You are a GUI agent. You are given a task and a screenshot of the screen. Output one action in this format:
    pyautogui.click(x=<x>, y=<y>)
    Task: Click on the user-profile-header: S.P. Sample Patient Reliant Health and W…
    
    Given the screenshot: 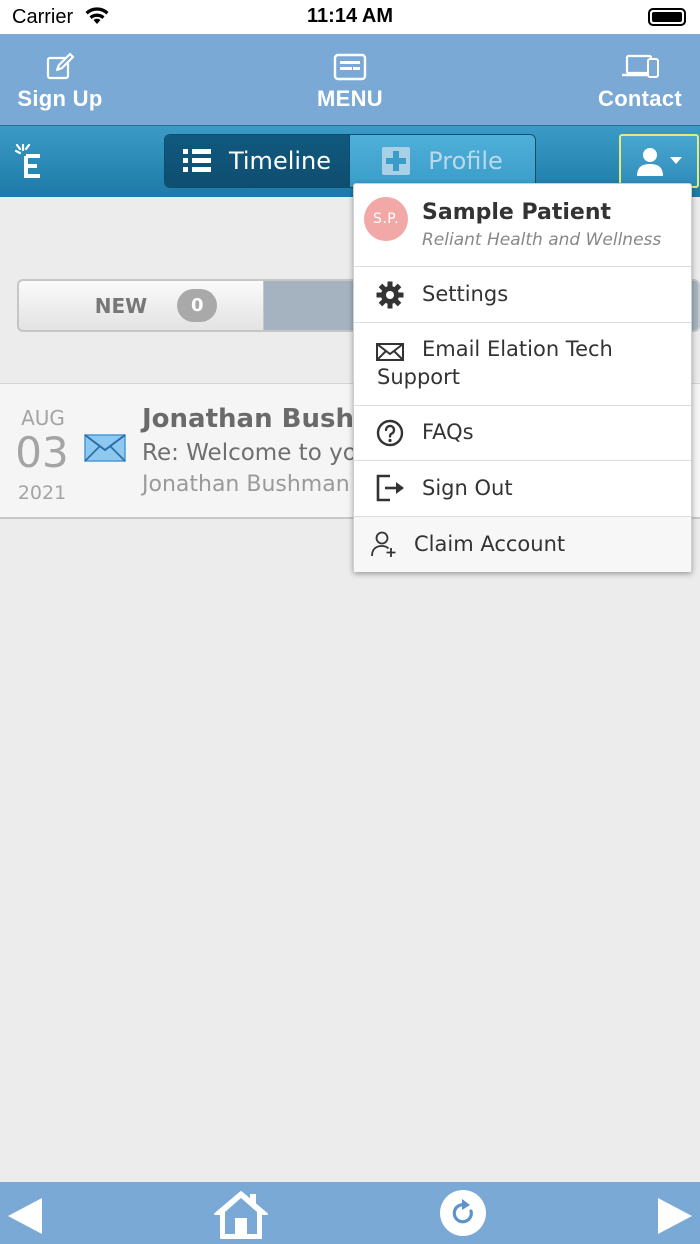 What is the action you would take?
    pyautogui.click(x=522, y=225)
    